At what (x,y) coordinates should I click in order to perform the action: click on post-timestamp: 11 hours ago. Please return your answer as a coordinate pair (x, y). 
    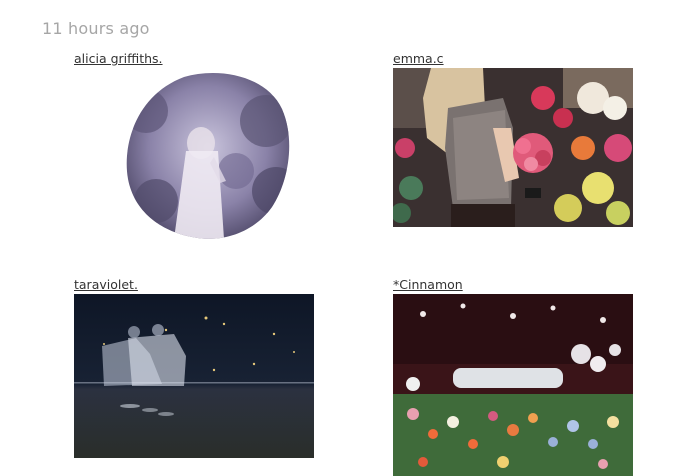
    Looking at the image, I should click on (96, 28).